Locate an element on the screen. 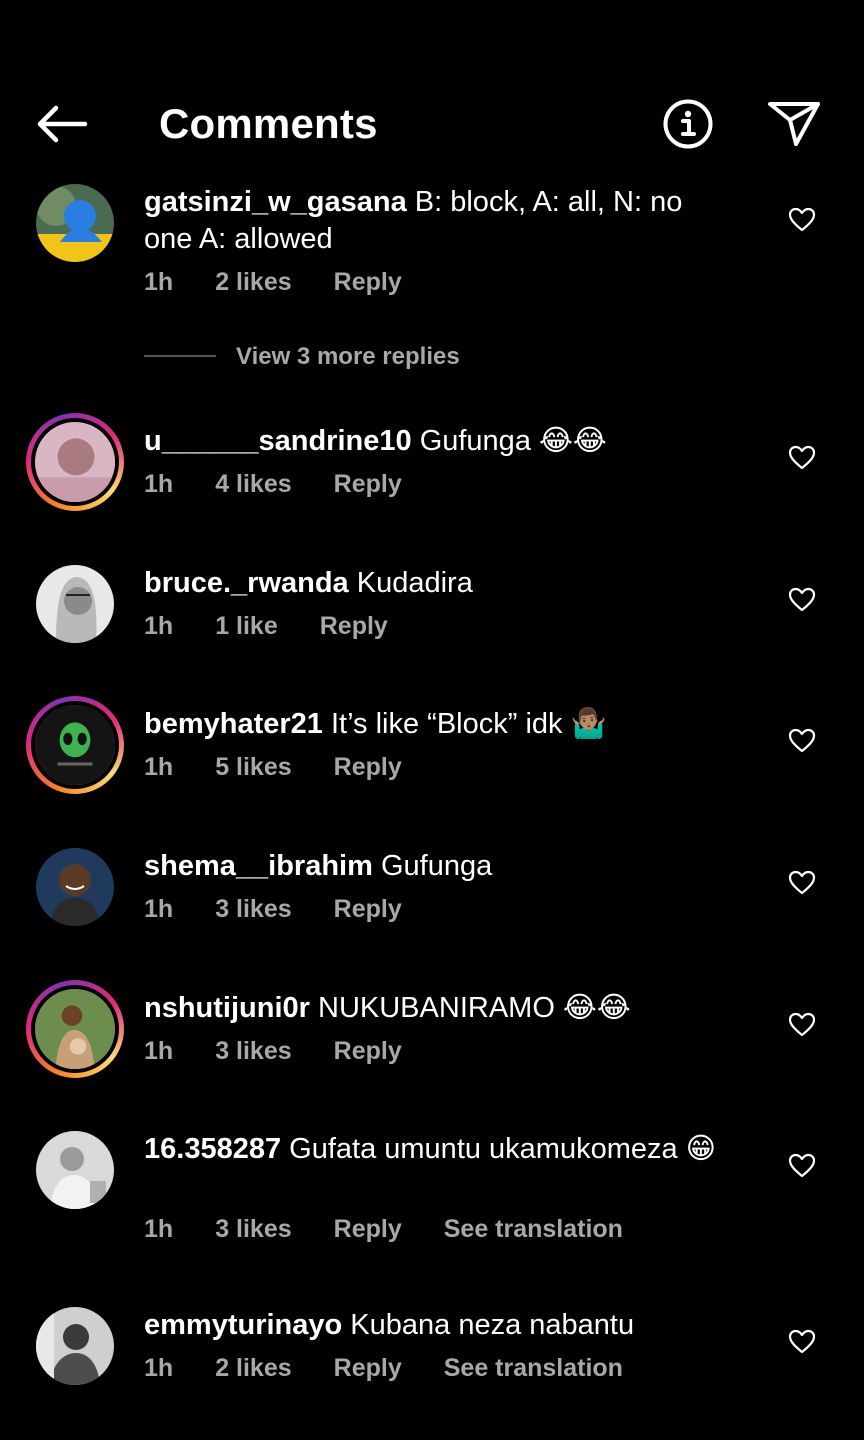 This screenshot has height=1440, width=864. comment-meta: 1h 2 likes Reply See translation is located at coordinates (404, 1368).